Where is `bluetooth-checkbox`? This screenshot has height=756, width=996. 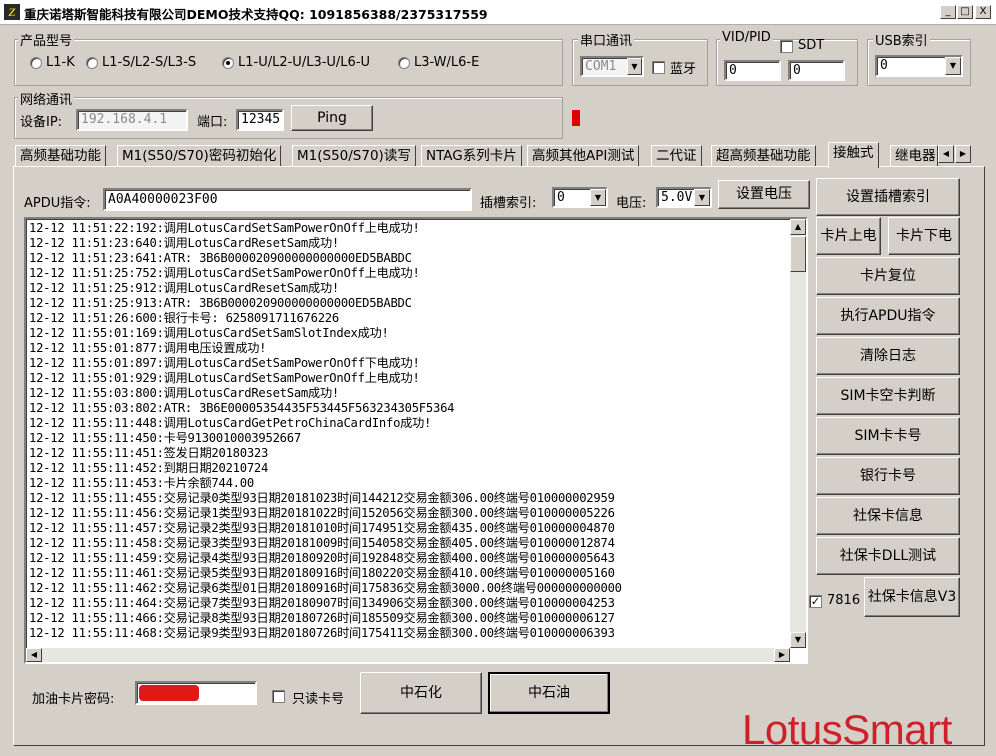
bluetooth-checkbox is located at coordinates (658, 67).